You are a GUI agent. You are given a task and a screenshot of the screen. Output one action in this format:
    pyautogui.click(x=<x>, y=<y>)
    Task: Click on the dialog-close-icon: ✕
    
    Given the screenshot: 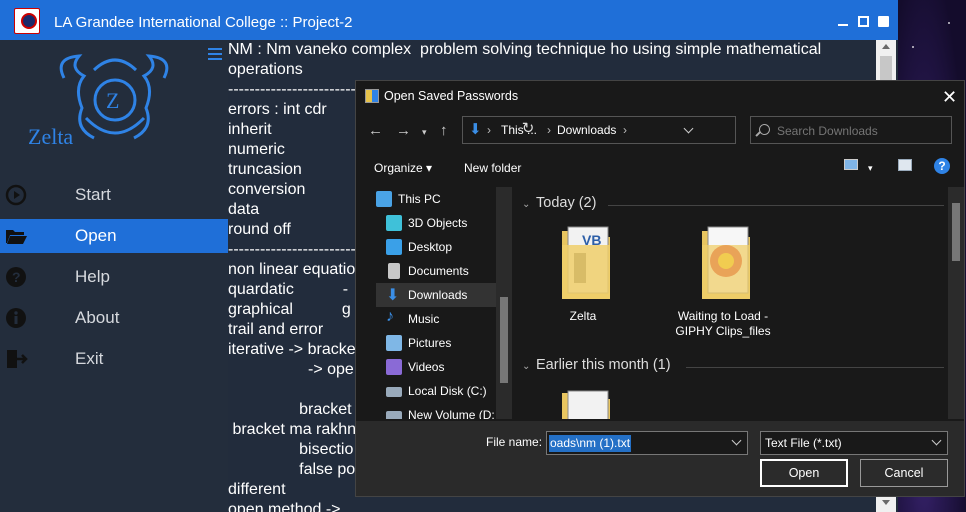 What is the action you would take?
    pyautogui.click(x=949, y=97)
    